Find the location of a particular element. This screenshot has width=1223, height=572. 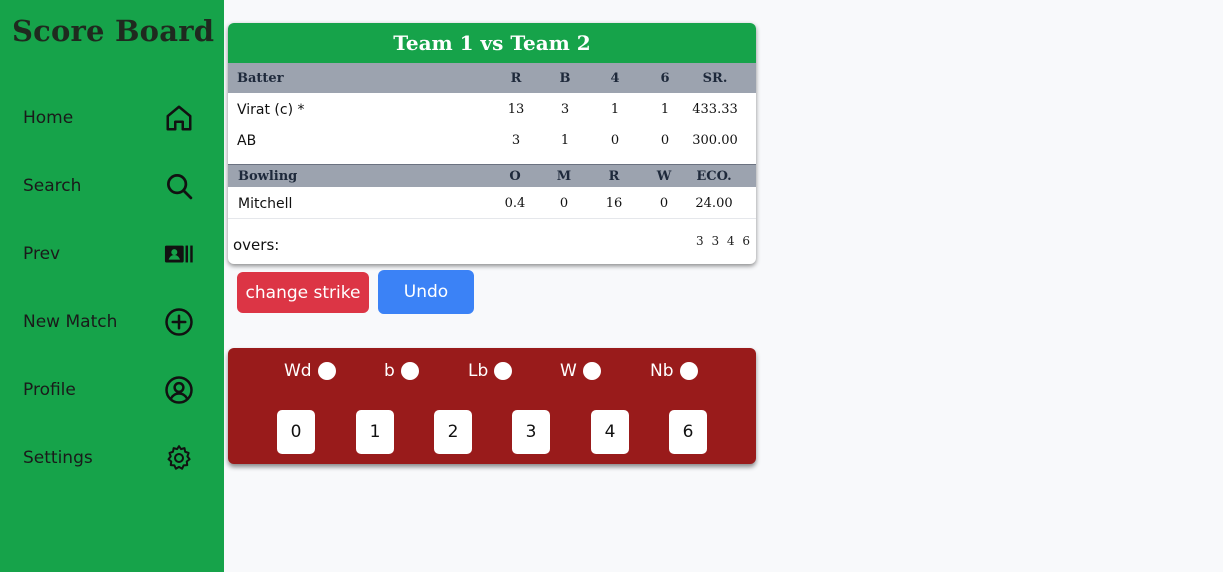

batter-balls: 3 is located at coordinates (565, 109).